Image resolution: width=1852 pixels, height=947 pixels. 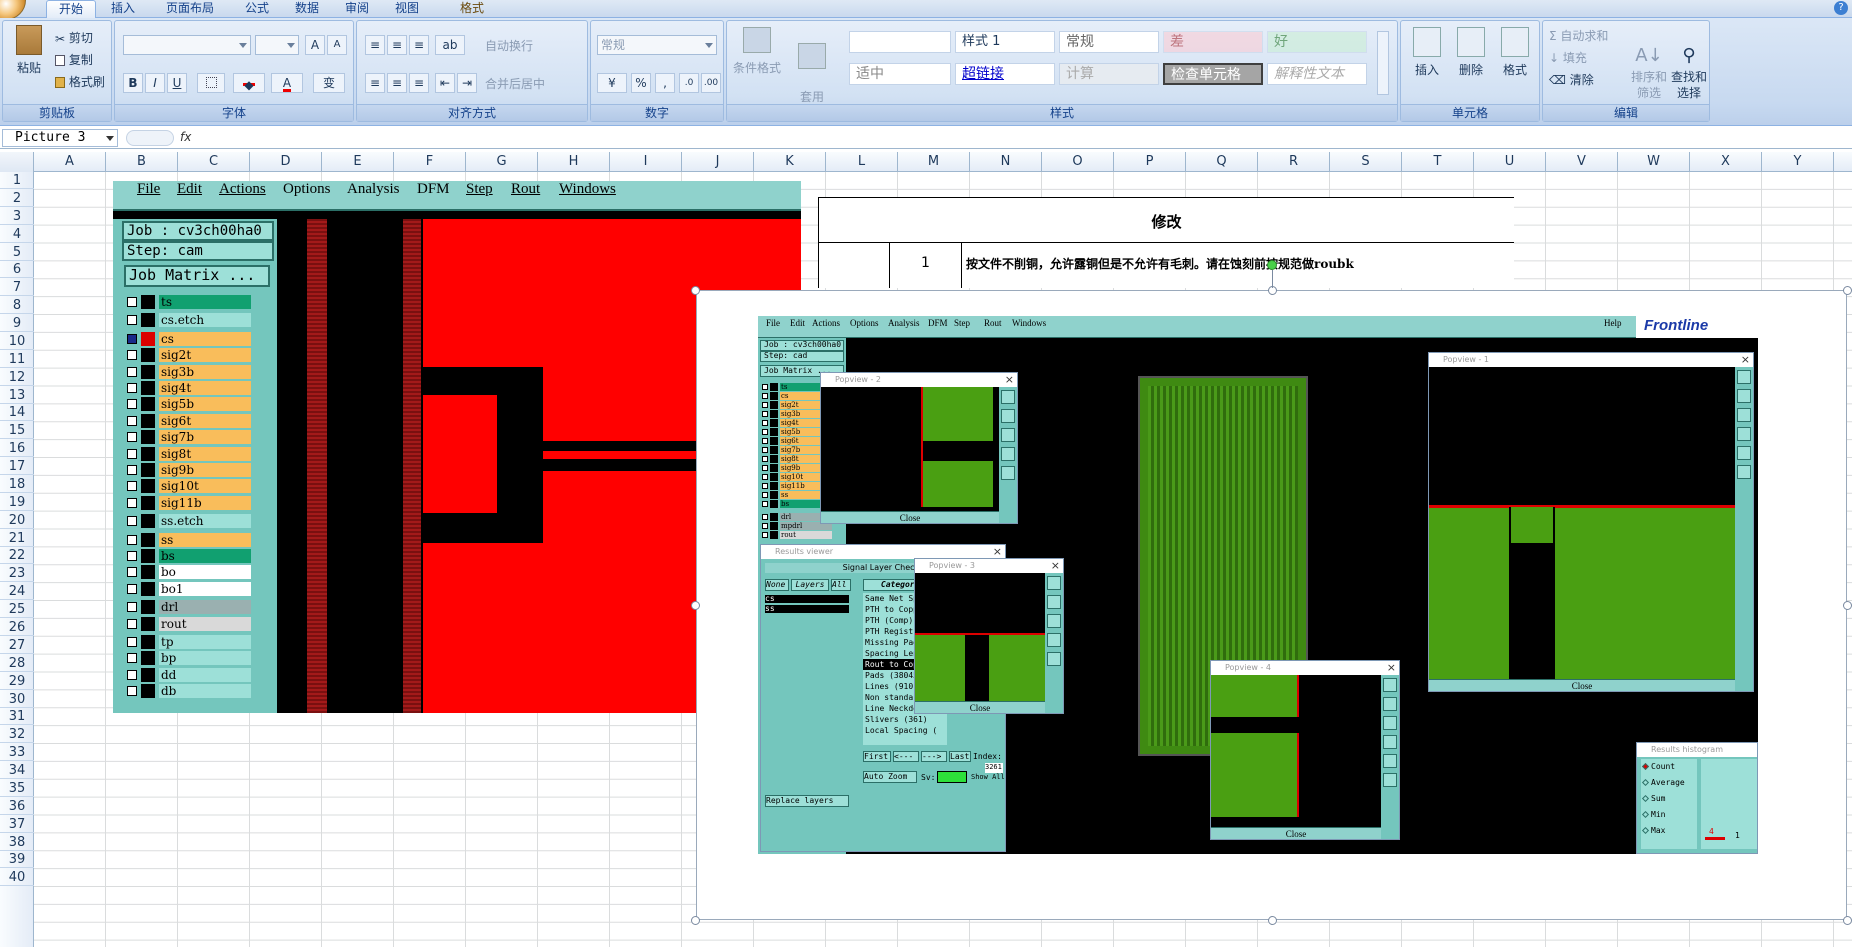 I want to click on results-index-field: 3261, so click(x=994, y=768).